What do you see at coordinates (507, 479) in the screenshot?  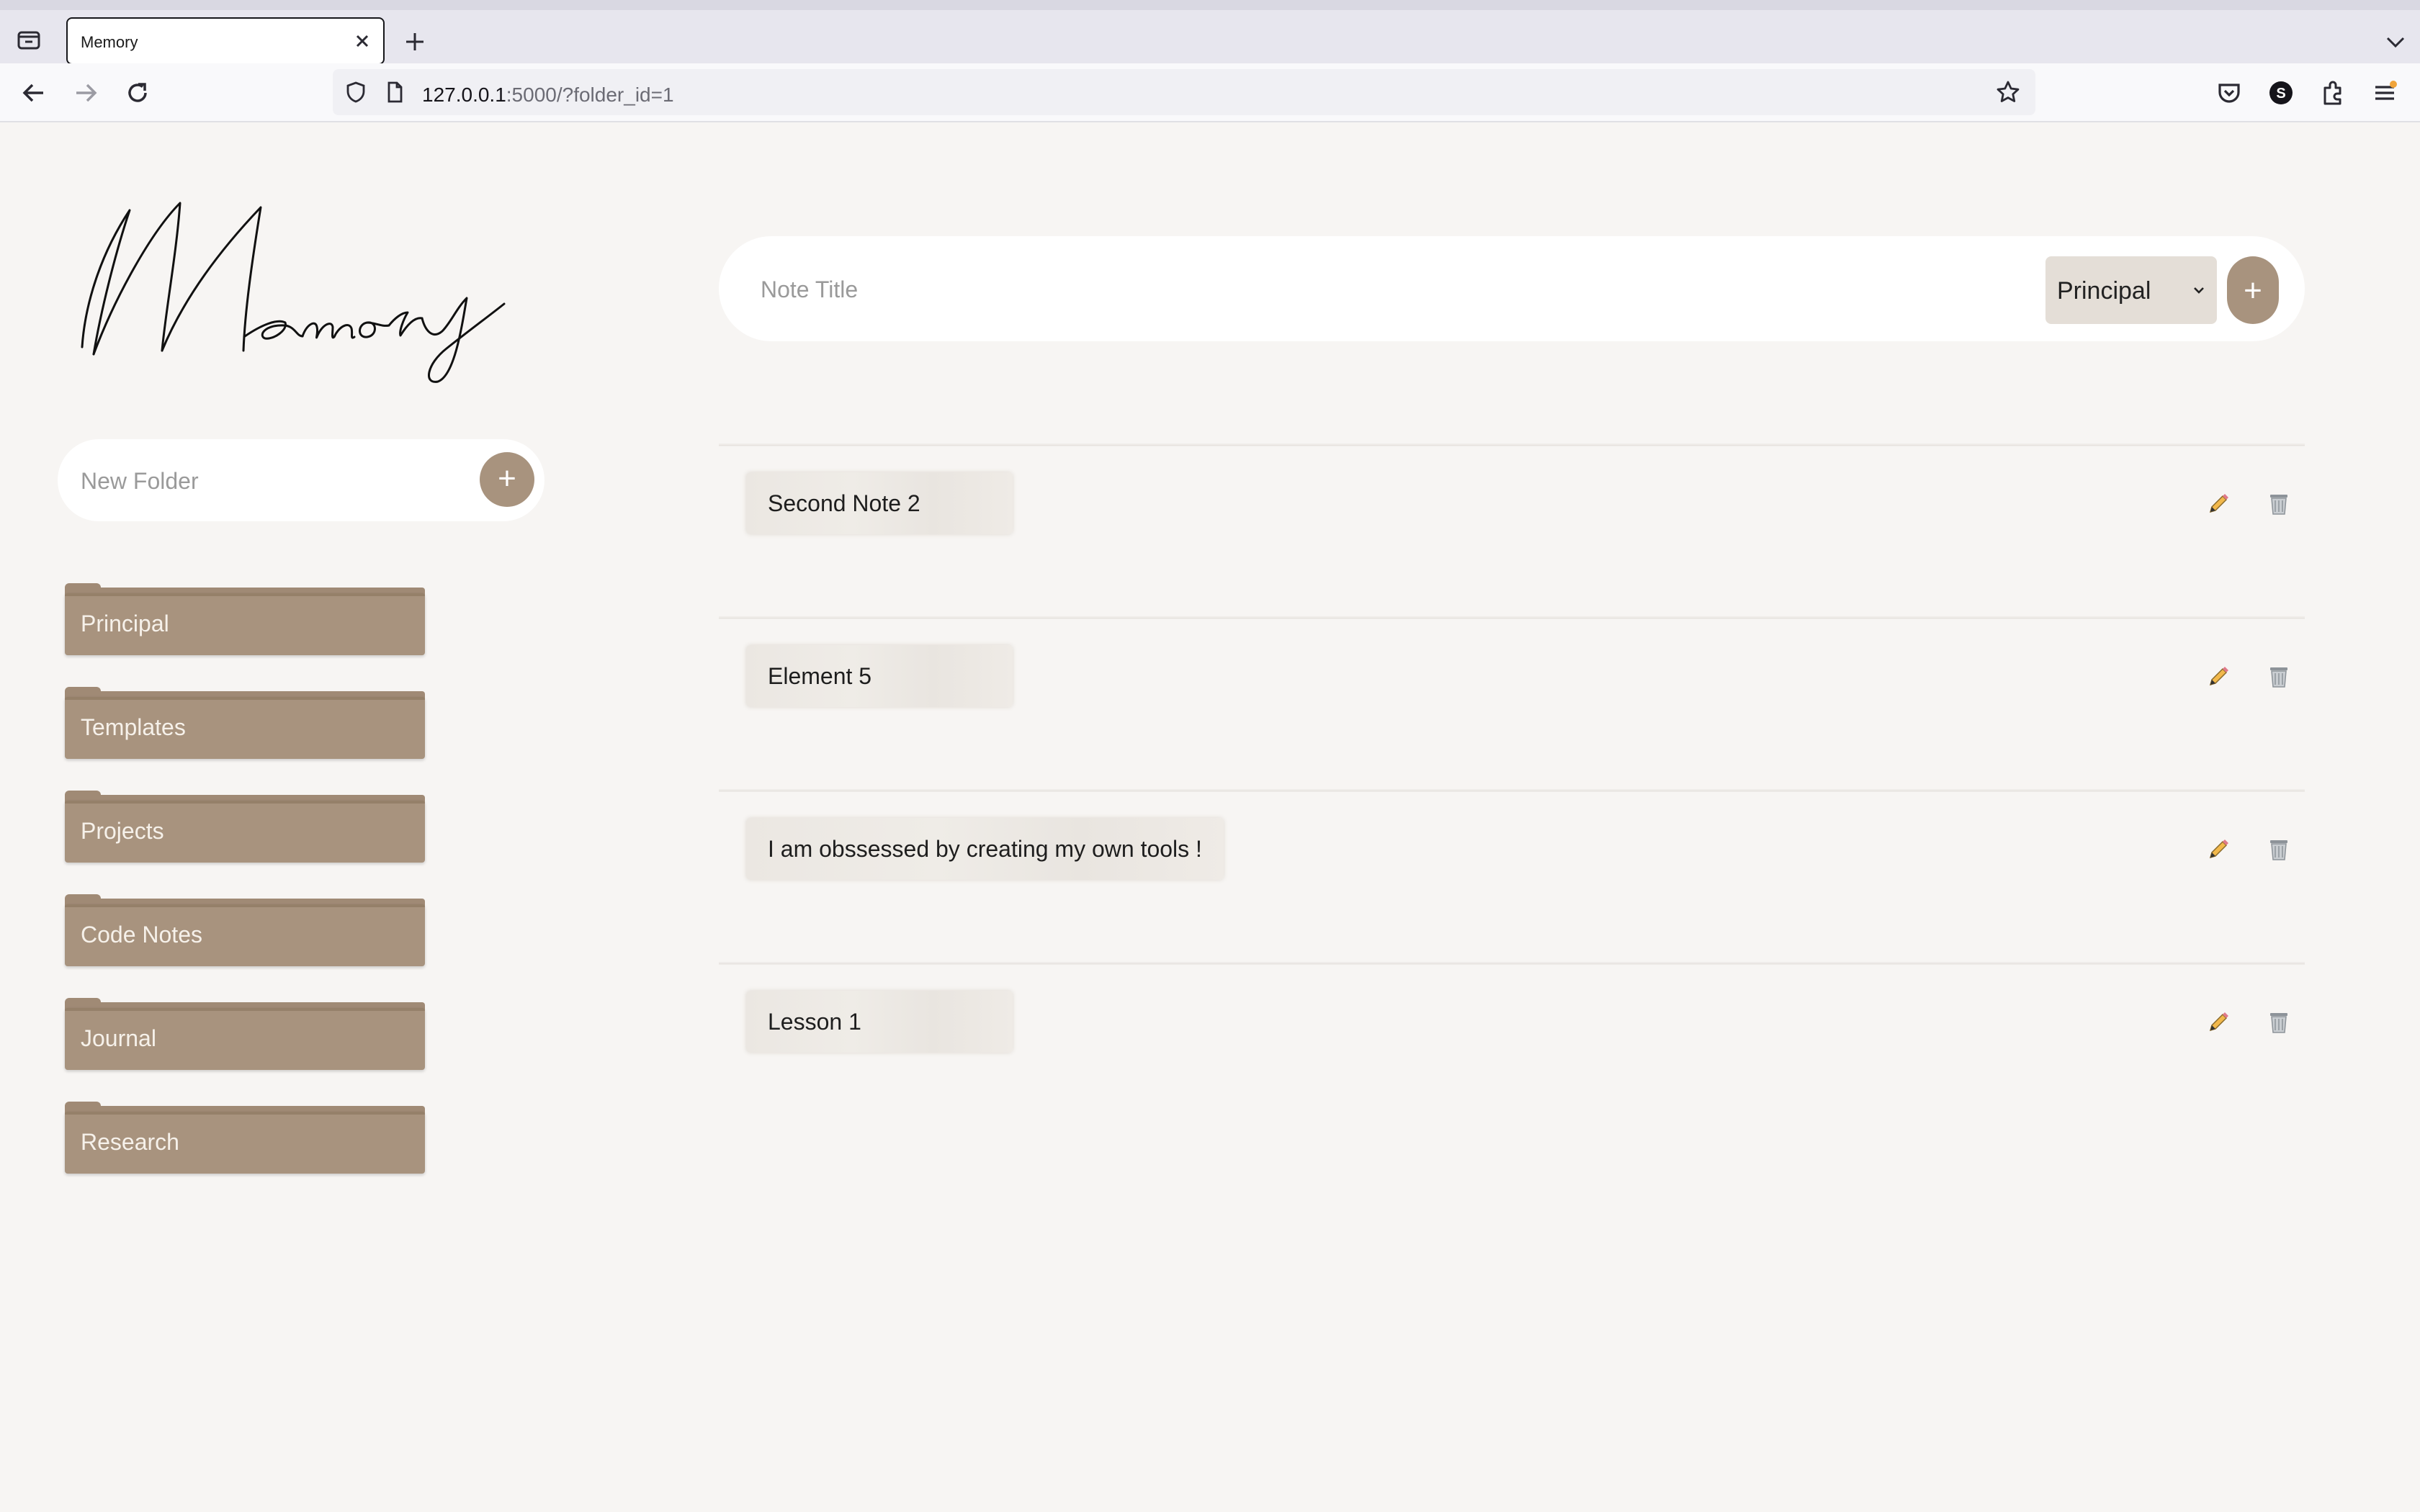 I see `add-folder-button: +` at bounding box center [507, 479].